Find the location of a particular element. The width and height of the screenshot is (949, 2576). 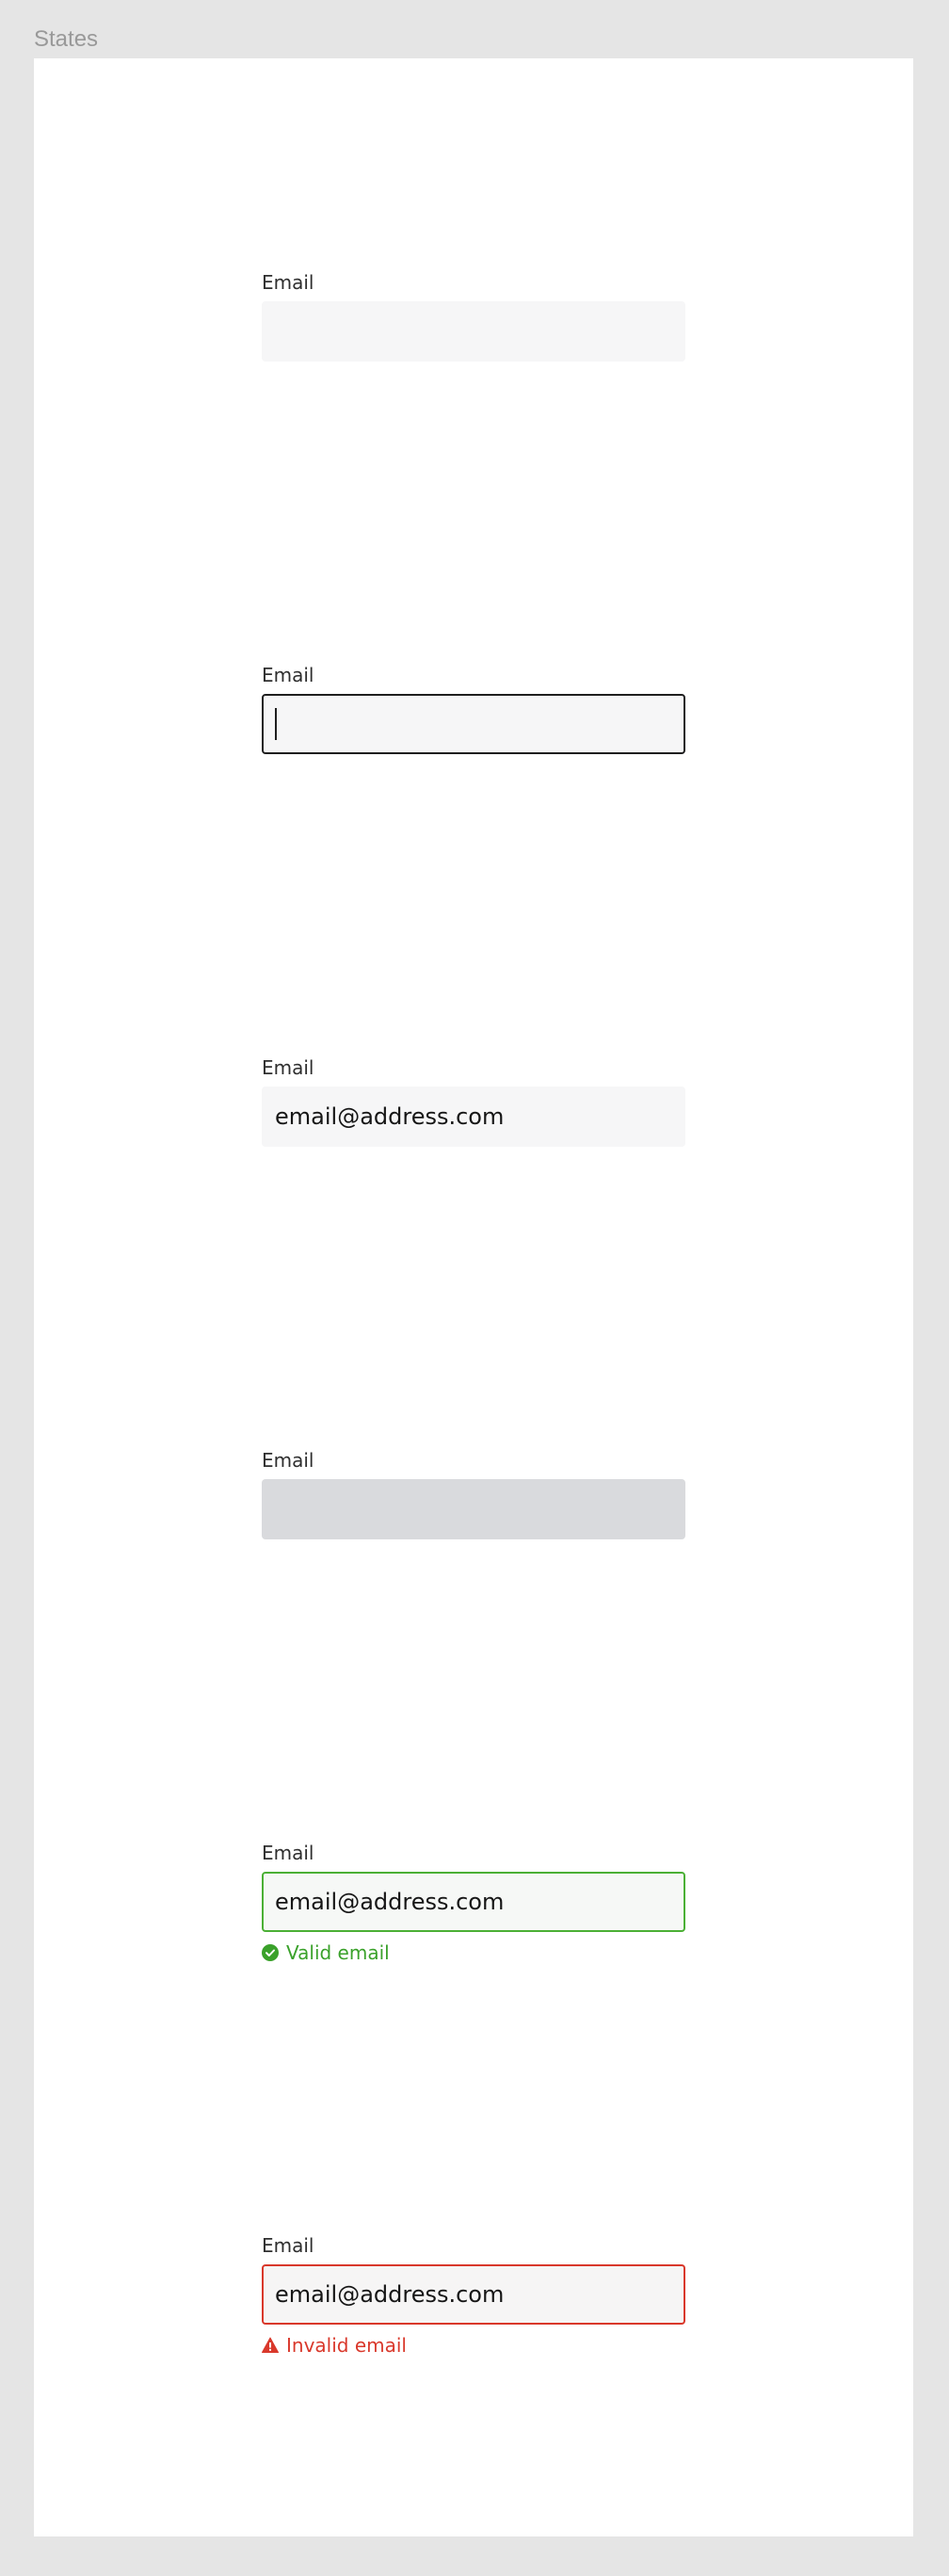

email-field-success: Email email@address.com Valid email is located at coordinates (473, 1903).